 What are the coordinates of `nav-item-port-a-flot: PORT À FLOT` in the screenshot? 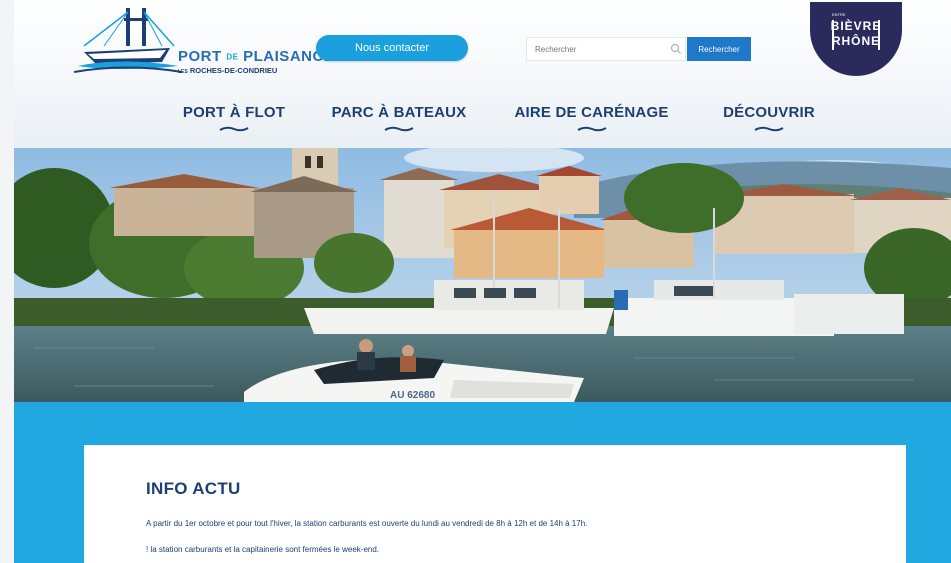 It's located at (234, 124).